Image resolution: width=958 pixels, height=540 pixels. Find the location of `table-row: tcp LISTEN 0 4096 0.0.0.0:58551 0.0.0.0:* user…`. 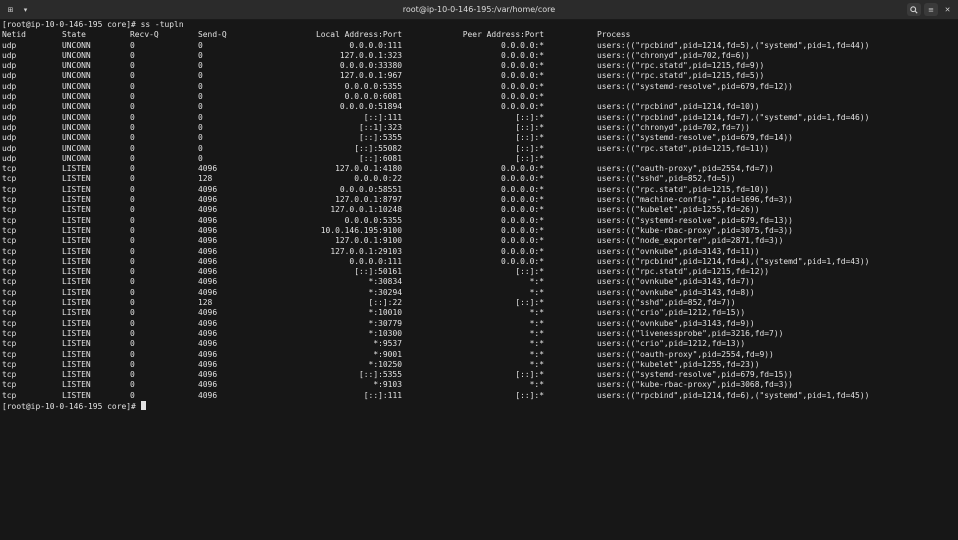

table-row: tcp LISTEN 0 4096 0.0.0.0:58551 0.0.0.0:* user… is located at coordinates (480, 190).